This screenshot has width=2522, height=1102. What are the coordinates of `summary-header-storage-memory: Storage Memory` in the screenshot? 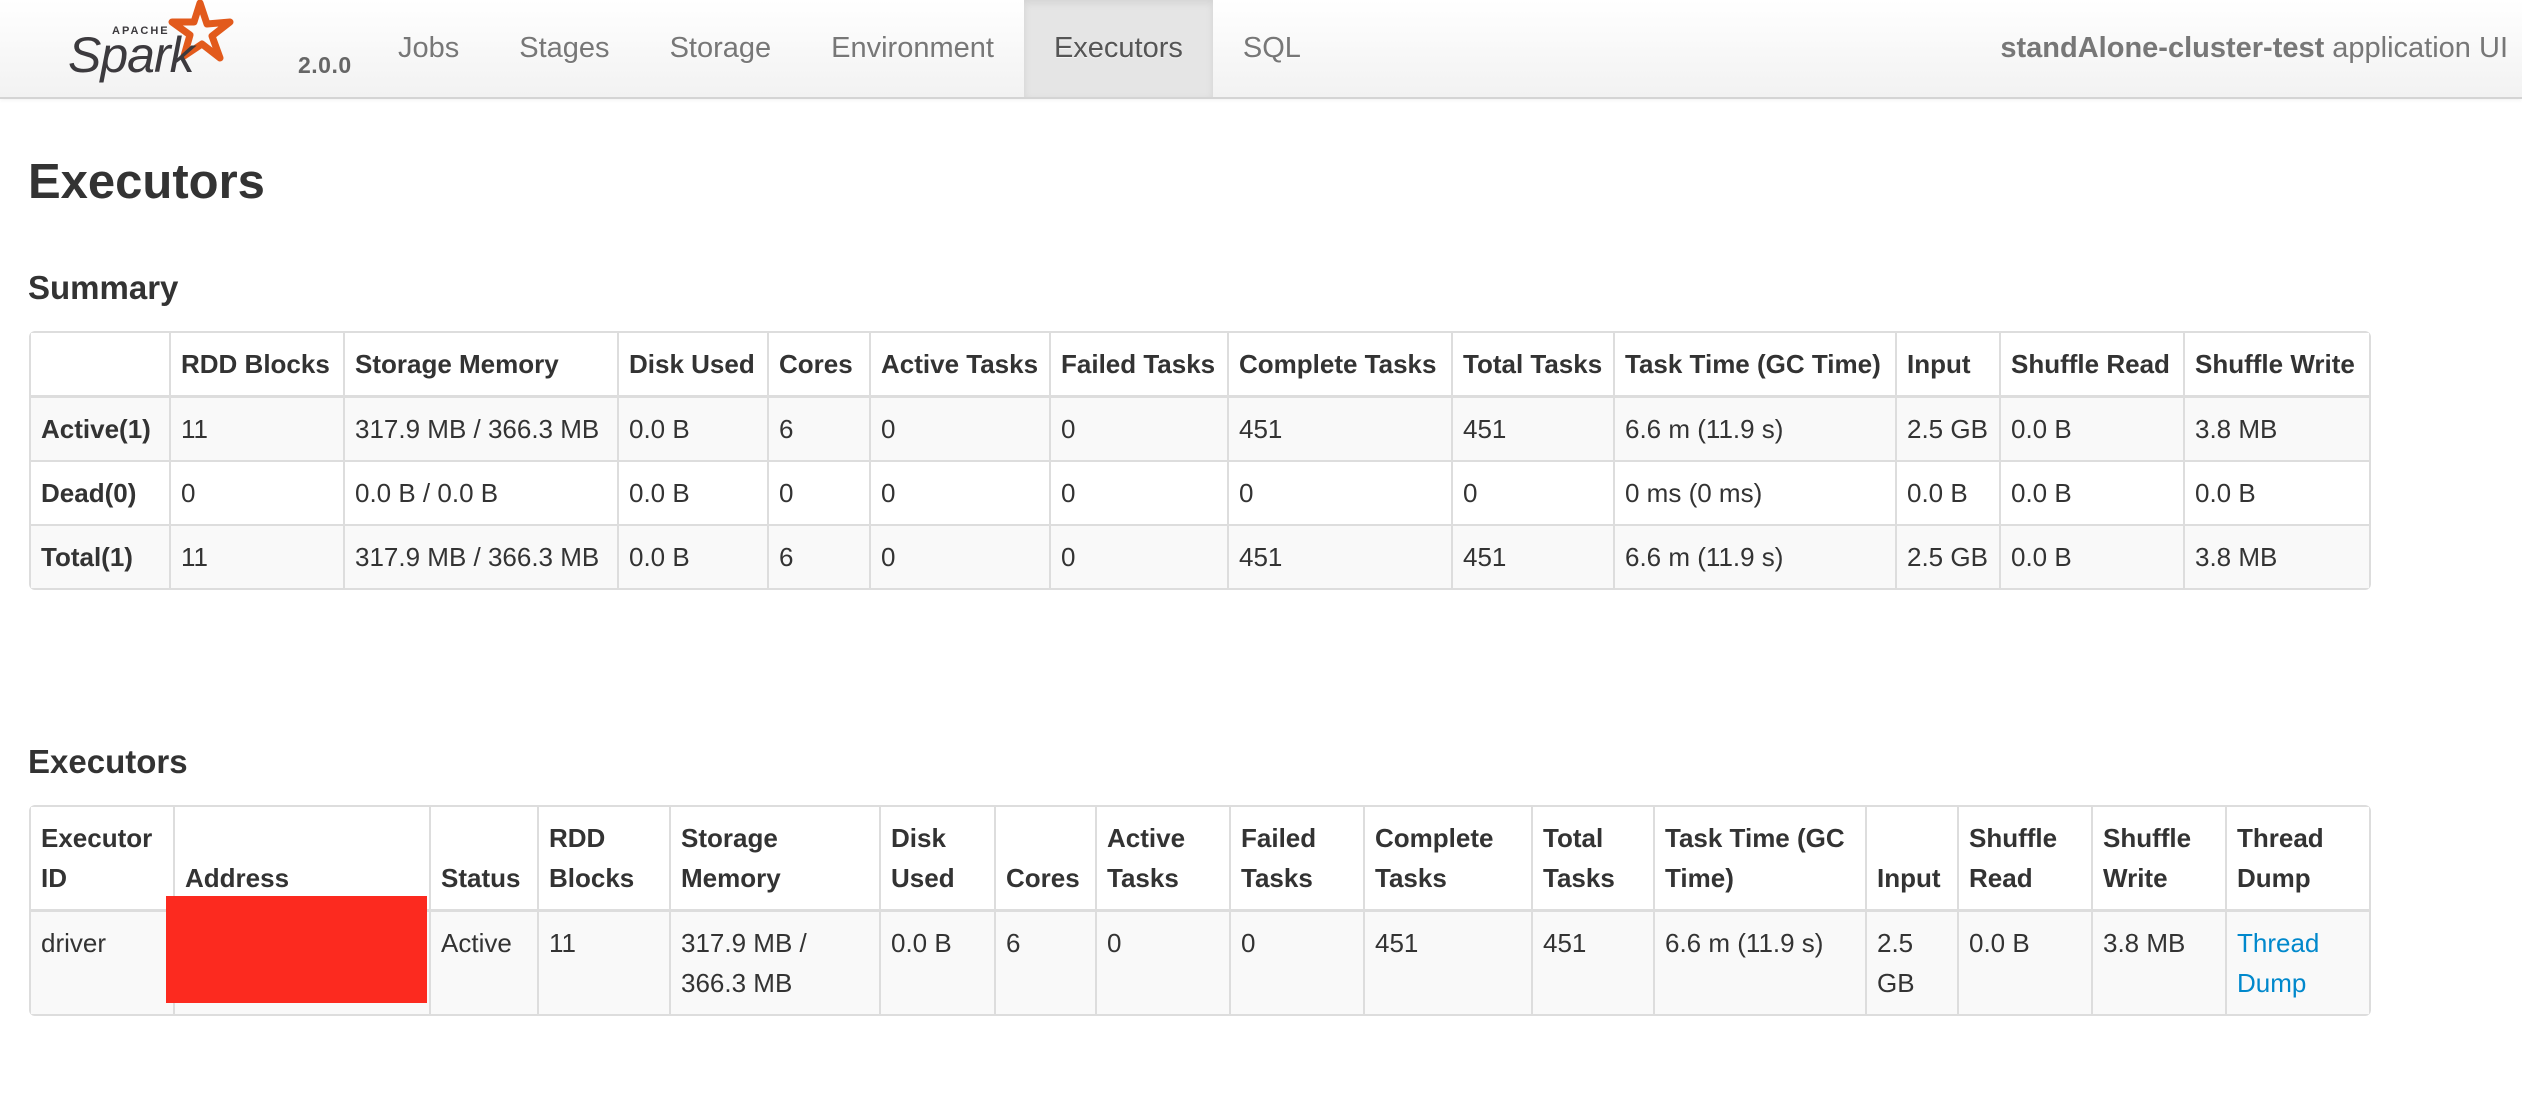 It's located at (480, 364).